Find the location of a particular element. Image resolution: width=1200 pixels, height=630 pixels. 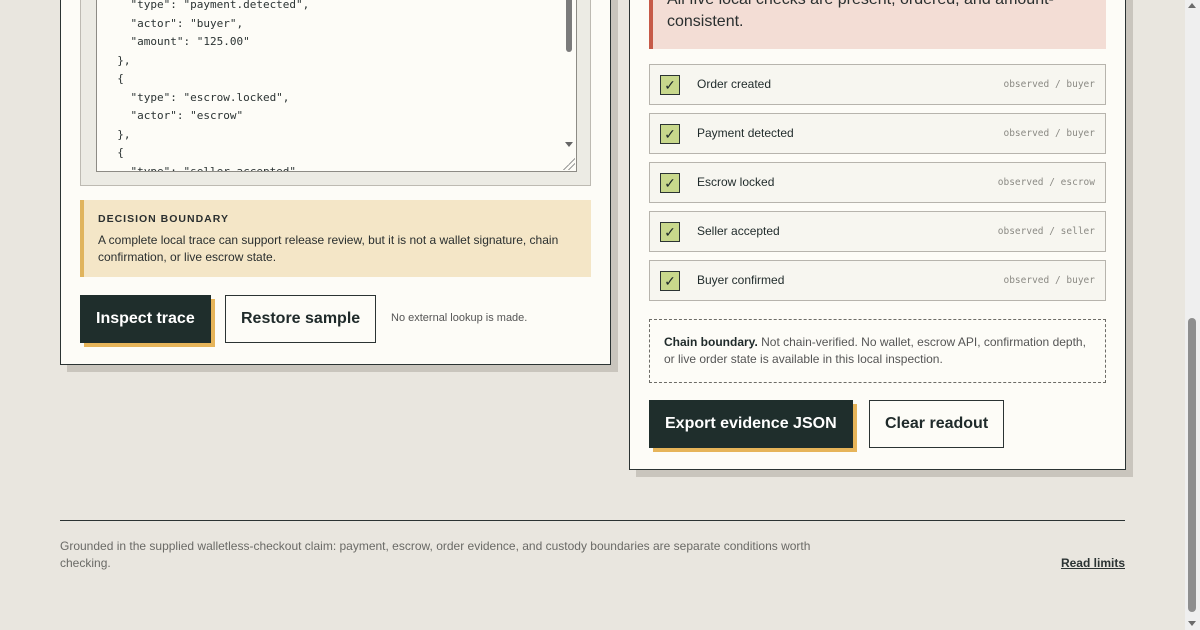

decision-boundary-title: DECISION BOUNDARY is located at coordinates (163, 219).